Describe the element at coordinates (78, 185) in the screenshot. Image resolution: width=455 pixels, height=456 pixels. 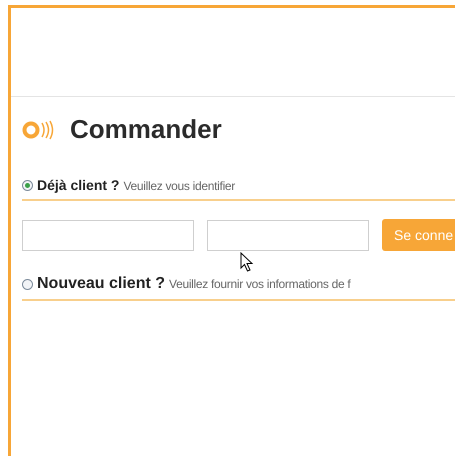
I see `section-heading: Déjà client ?` at that location.